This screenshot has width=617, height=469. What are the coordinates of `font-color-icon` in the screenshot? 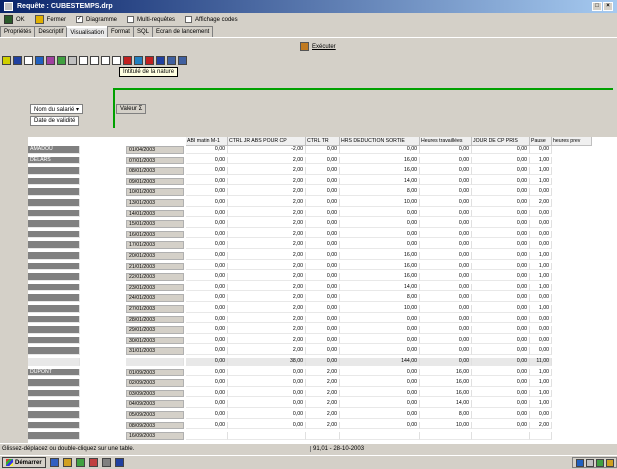 It's located at (39, 60).